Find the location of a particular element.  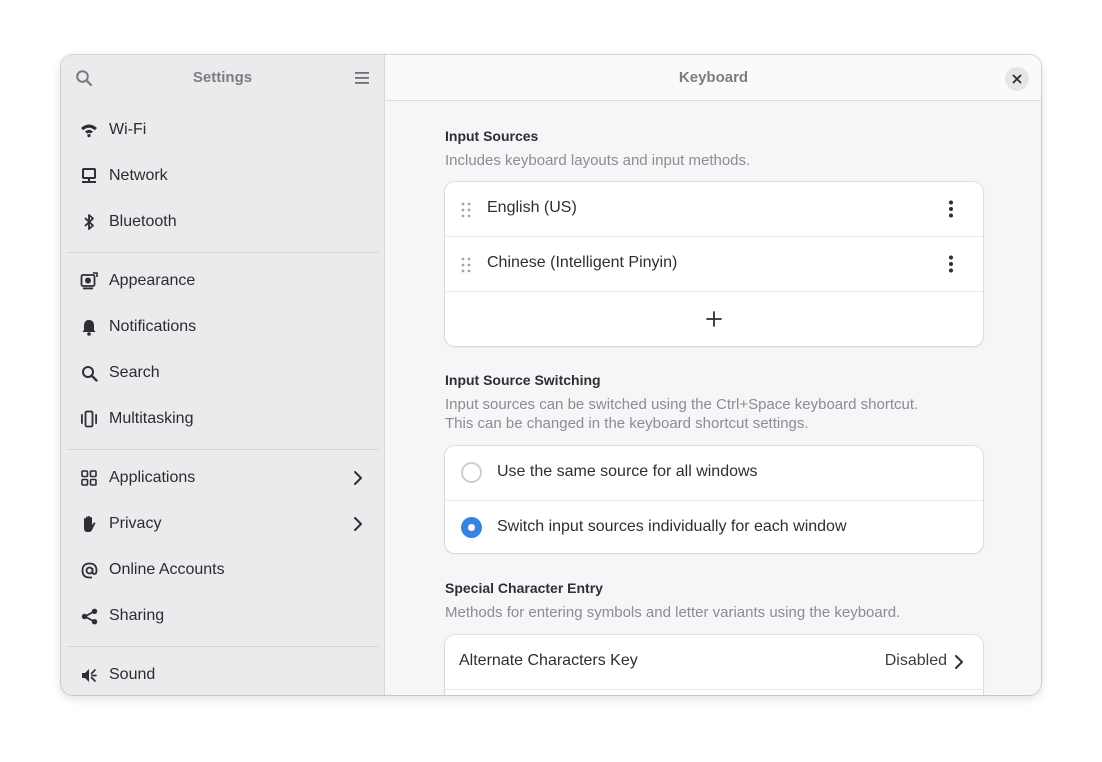

at-icon is located at coordinates (89, 570).